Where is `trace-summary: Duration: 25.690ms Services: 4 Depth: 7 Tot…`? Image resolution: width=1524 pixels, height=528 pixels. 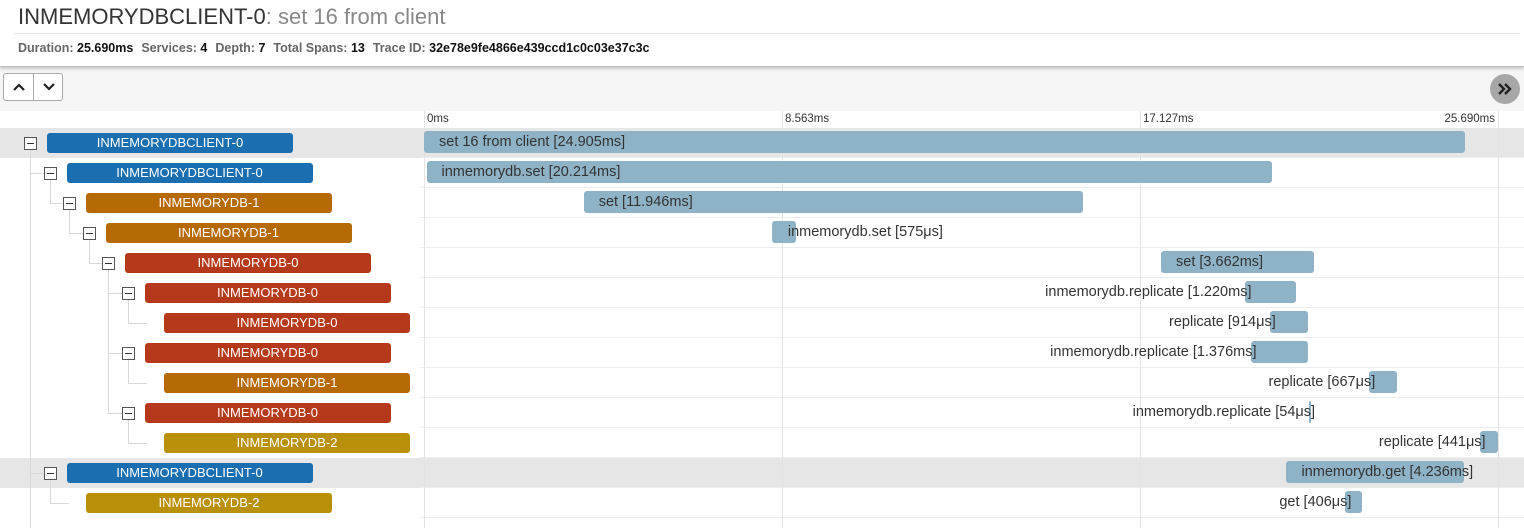
trace-summary: Duration: 25.690ms Services: 4 Depth: 7 Tot… is located at coordinates (338, 48).